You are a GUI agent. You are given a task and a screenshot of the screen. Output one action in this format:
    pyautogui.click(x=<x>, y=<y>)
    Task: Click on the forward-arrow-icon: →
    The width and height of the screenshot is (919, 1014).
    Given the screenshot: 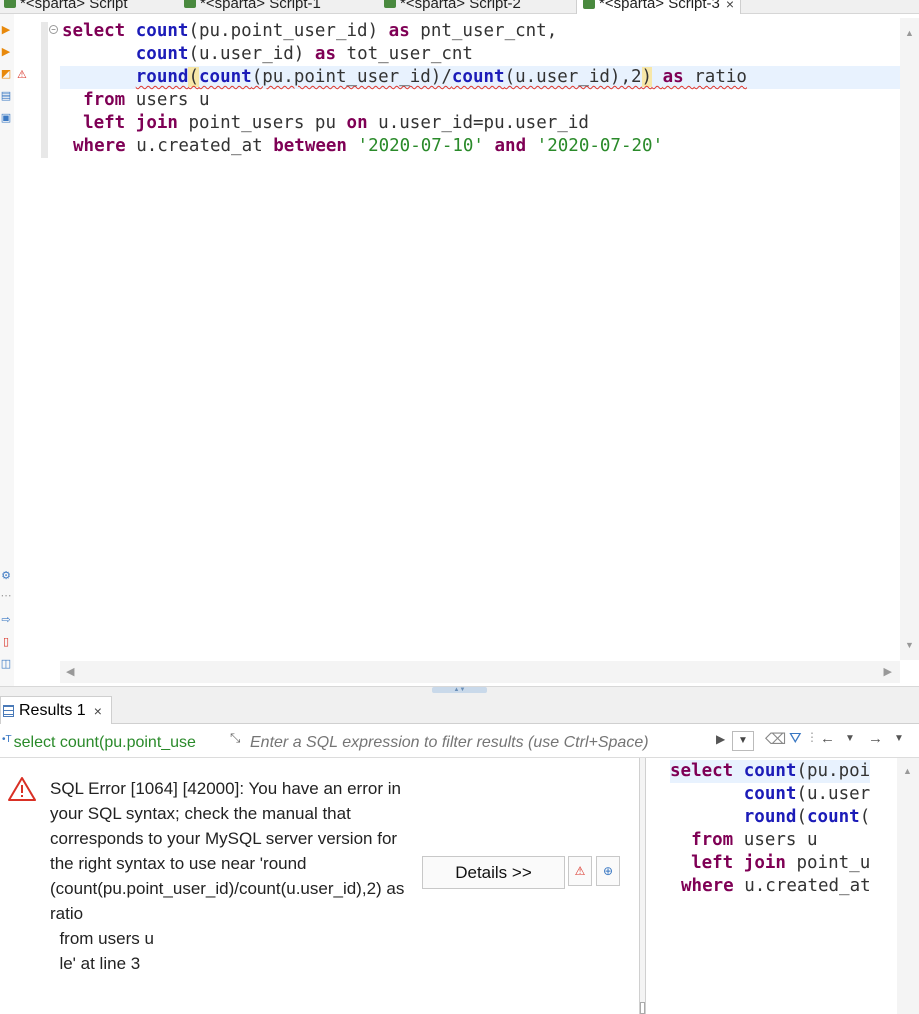 What is the action you would take?
    pyautogui.click(x=875, y=738)
    